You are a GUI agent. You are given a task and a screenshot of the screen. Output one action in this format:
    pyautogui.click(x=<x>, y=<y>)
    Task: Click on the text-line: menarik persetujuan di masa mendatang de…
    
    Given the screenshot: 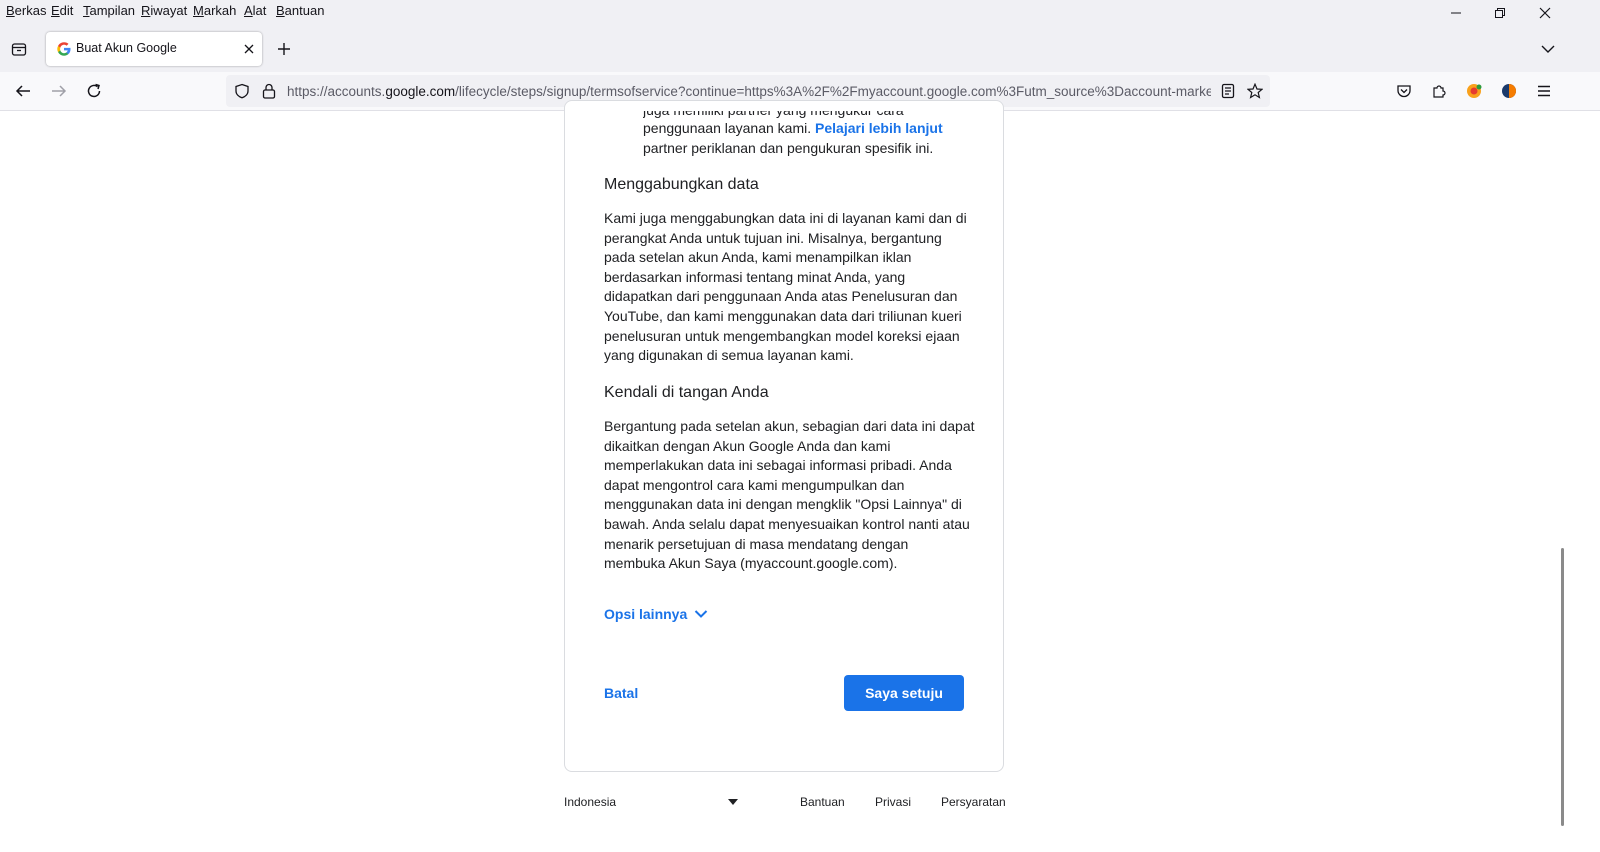 What is the action you would take?
    pyautogui.click(x=756, y=543)
    